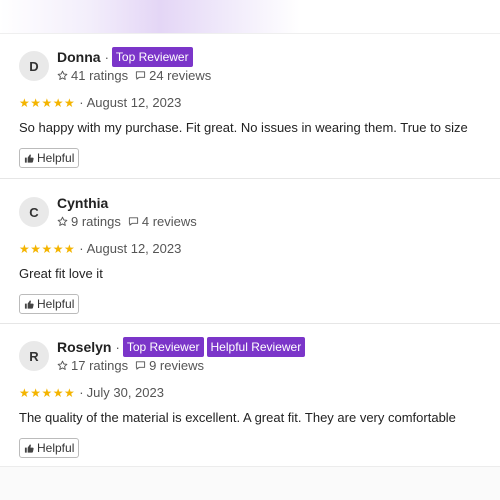 This screenshot has height=500, width=500. Describe the element at coordinates (250, 17) in the screenshot. I see `header-banner-strip` at that location.